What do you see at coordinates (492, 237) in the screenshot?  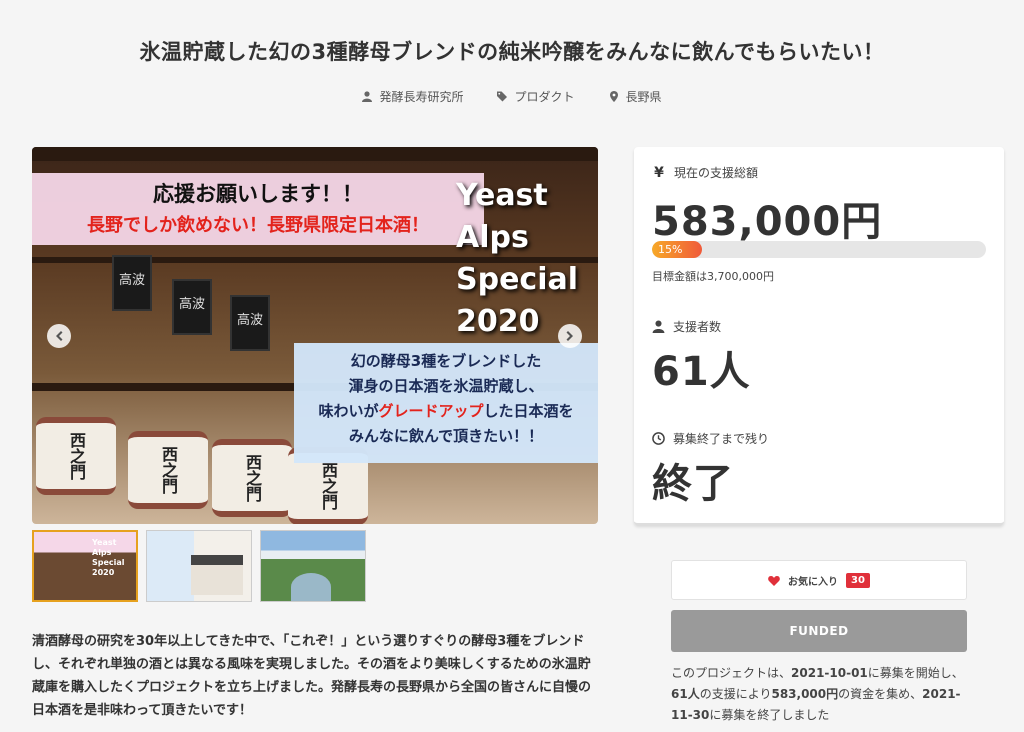 I see `yeast-line: Alps` at bounding box center [492, 237].